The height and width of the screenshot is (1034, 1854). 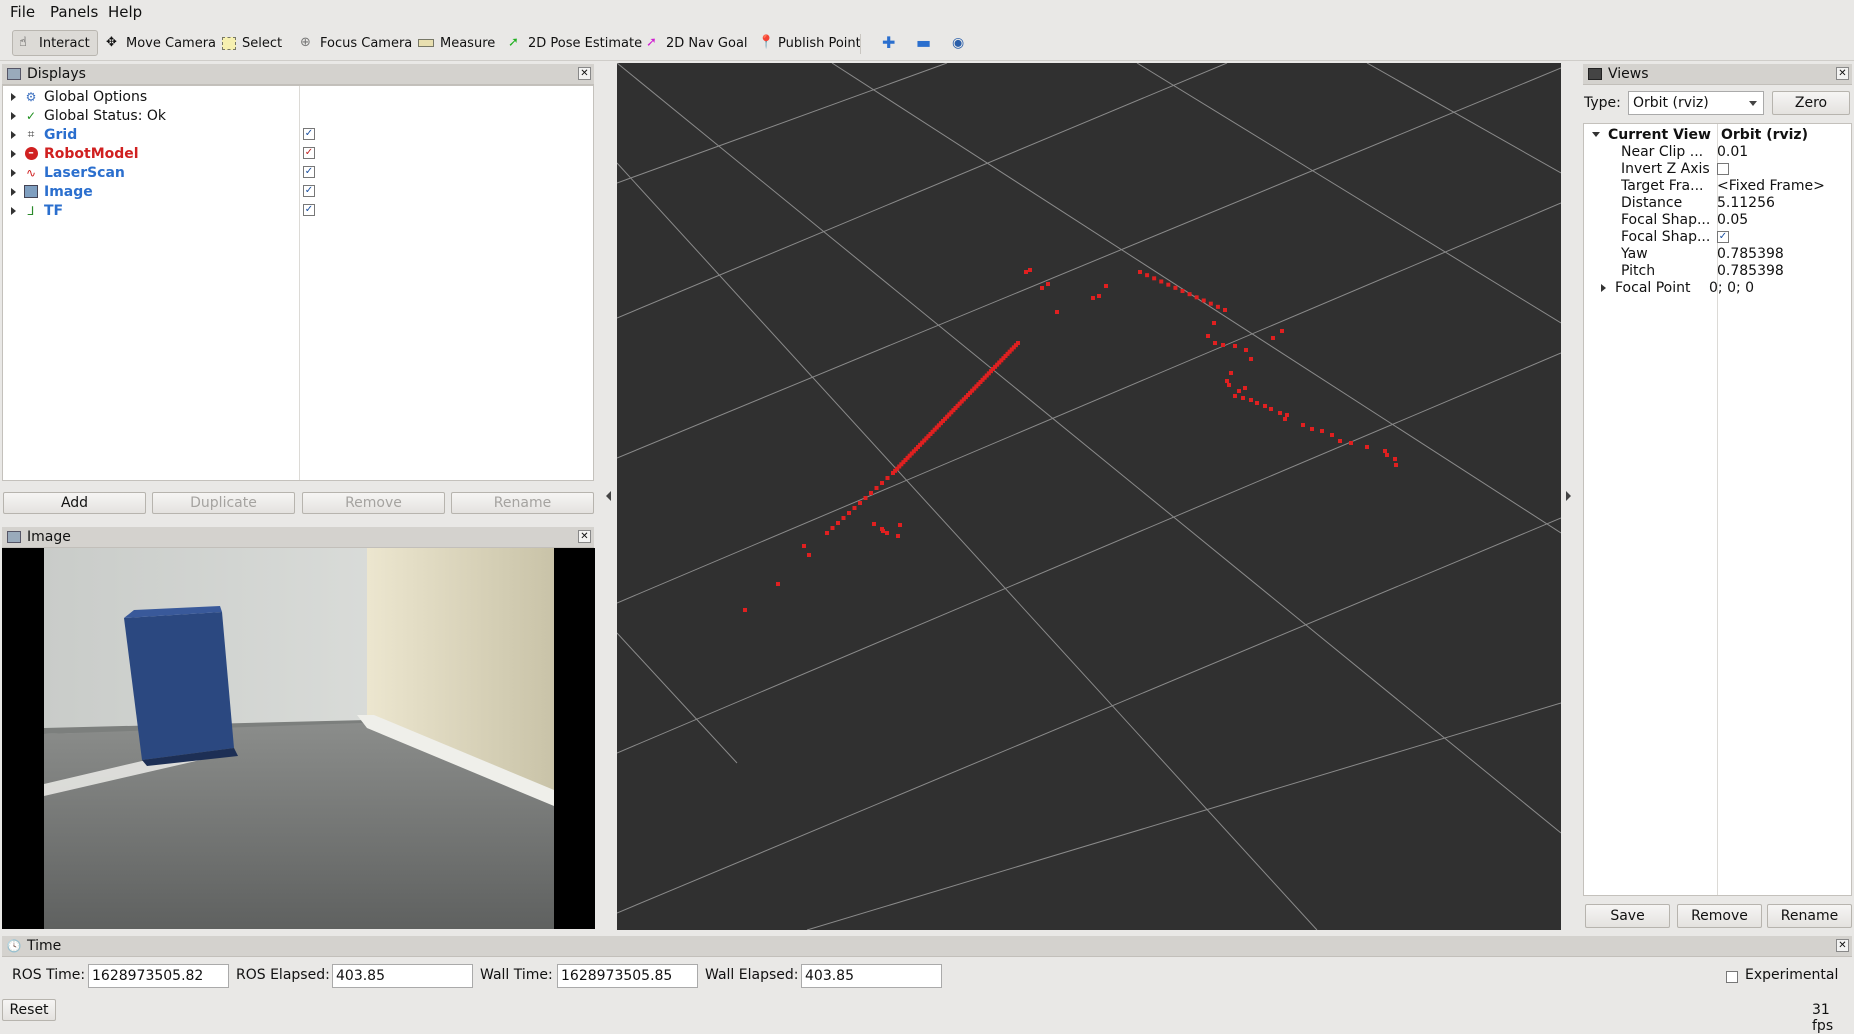 What do you see at coordinates (71, 153) in the screenshot?
I see `display-item-robotmodel: – RobotModel` at bounding box center [71, 153].